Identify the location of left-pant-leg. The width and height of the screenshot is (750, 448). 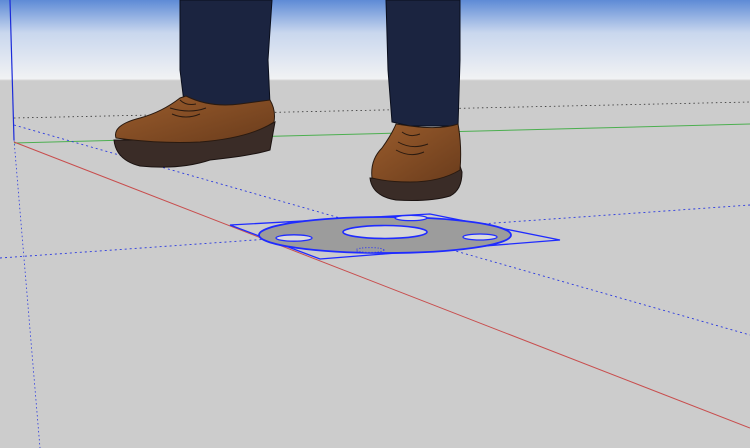
(226, 54).